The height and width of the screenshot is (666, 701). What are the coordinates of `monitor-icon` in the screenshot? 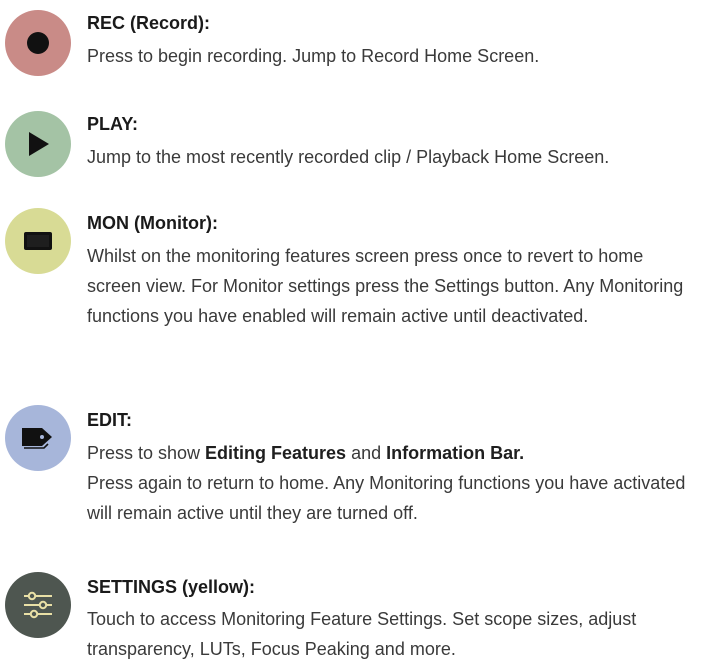 It's located at (38, 241).